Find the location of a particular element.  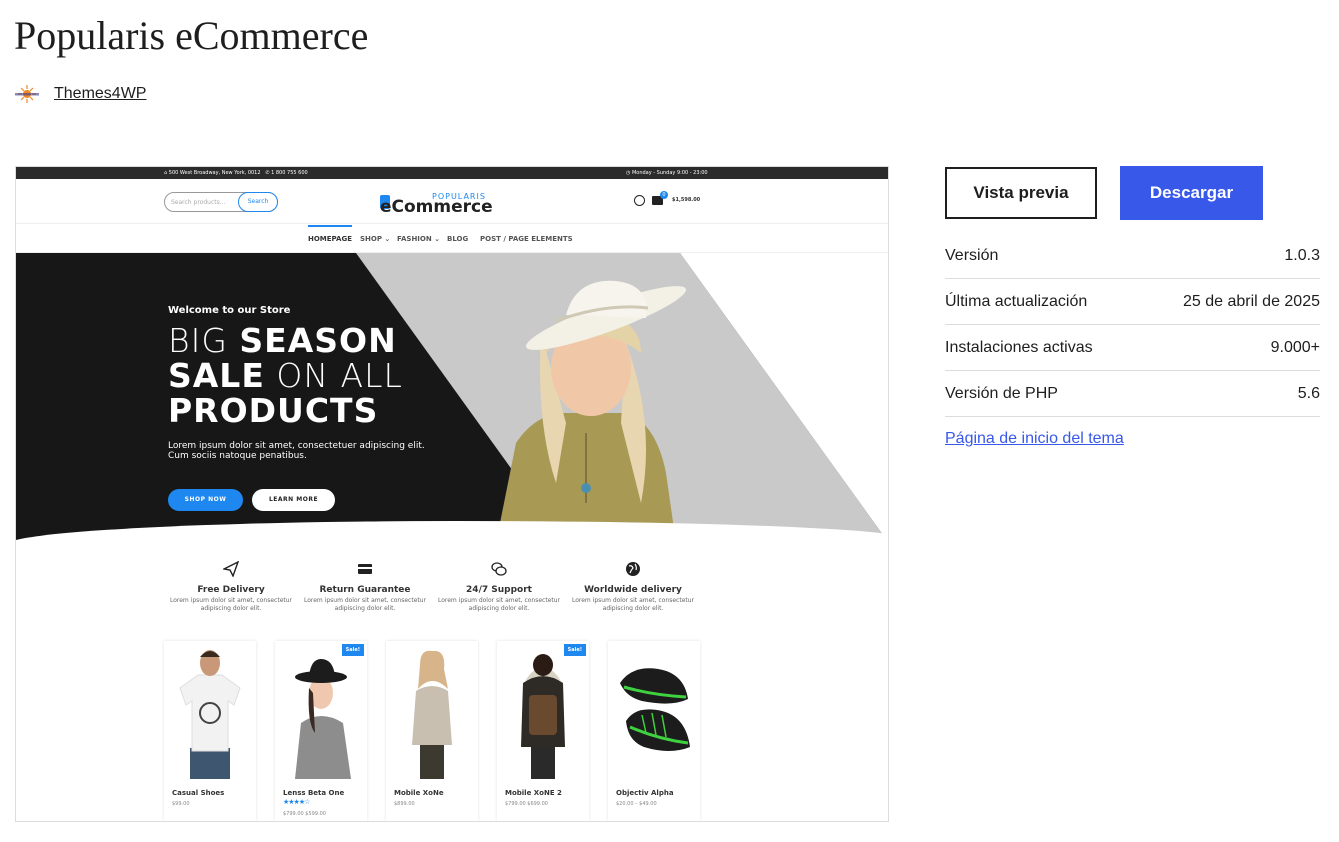

menu-item-fashion: FASHION ⌄ is located at coordinates (419, 239).